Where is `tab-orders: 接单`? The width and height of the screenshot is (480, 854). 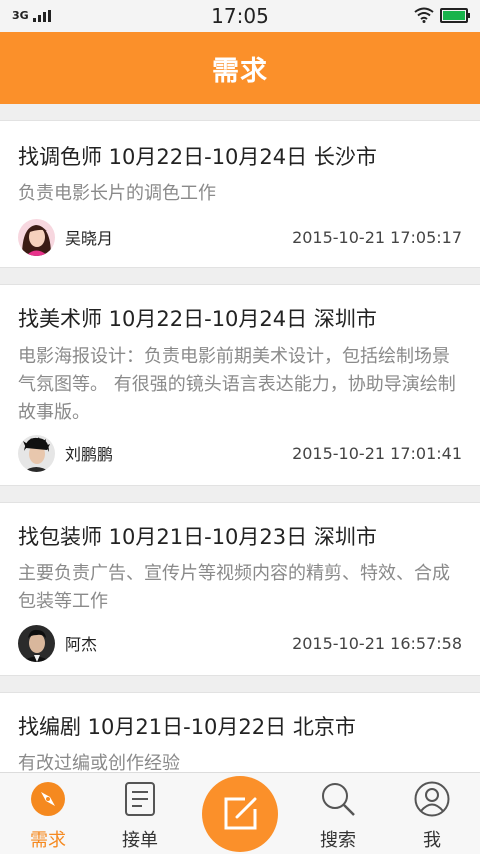
tab-orders: 接单 is located at coordinates (140, 813).